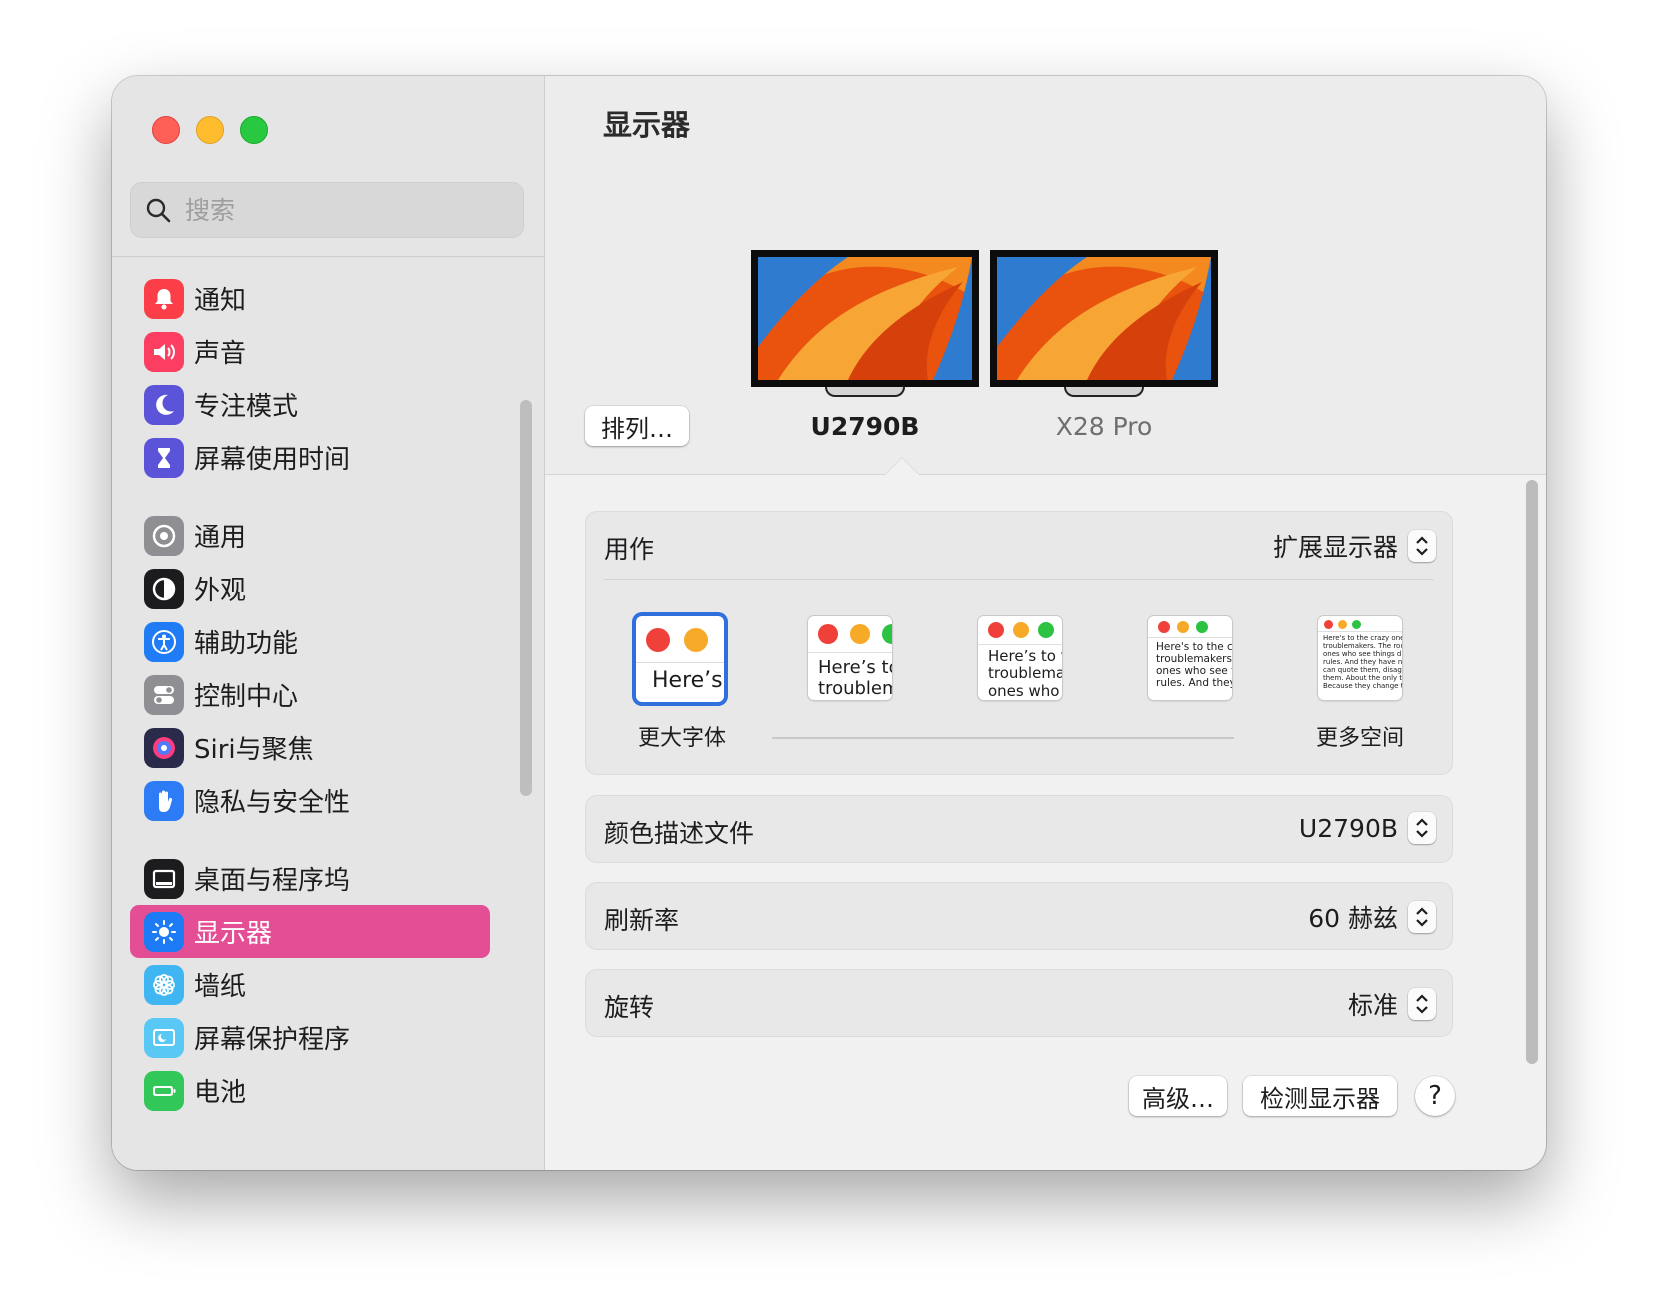 The height and width of the screenshot is (1314, 1654). What do you see at coordinates (164, 1090) in the screenshot?
I see `battery-icon` at bounding box center [164, 1090].